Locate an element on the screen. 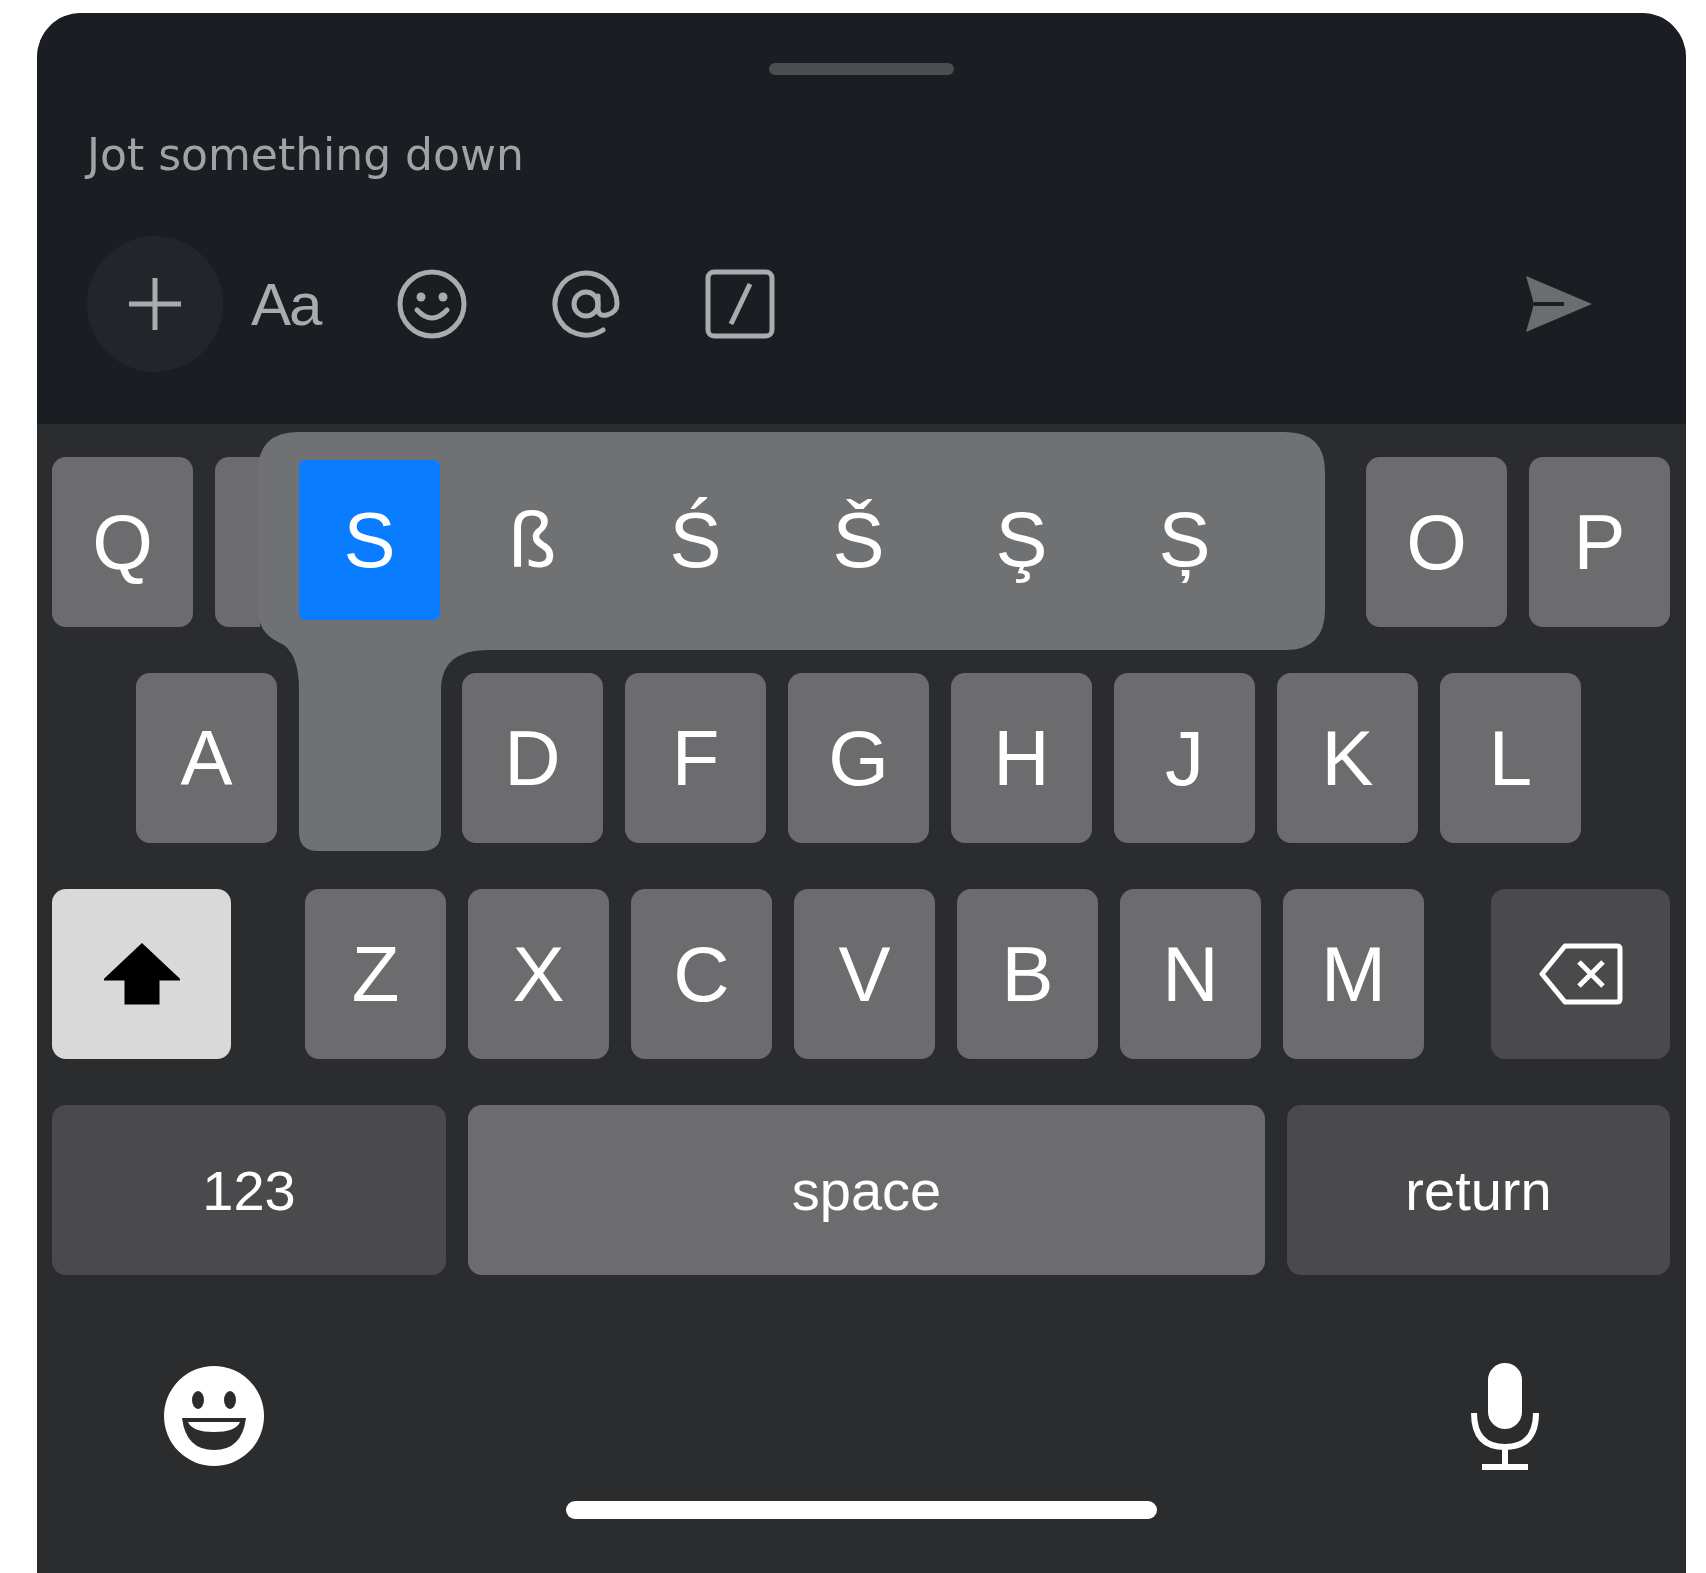 This screenshot has height=1573, width=1706. letter-key: V is located at coordinates (864, 974).